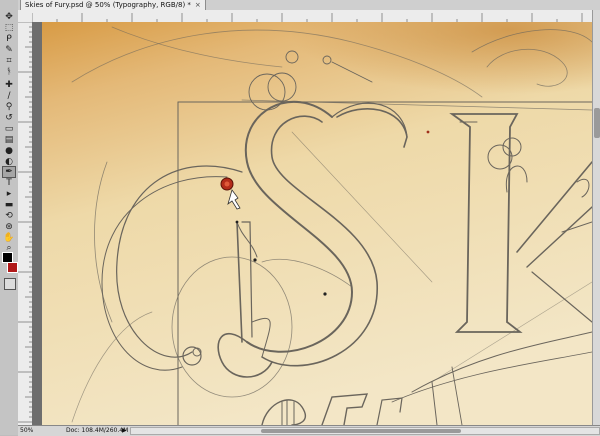 Image resolution: width=600 pixels, height=436 pixels. I want to click on move-icon: ✥, so click(9, 17).